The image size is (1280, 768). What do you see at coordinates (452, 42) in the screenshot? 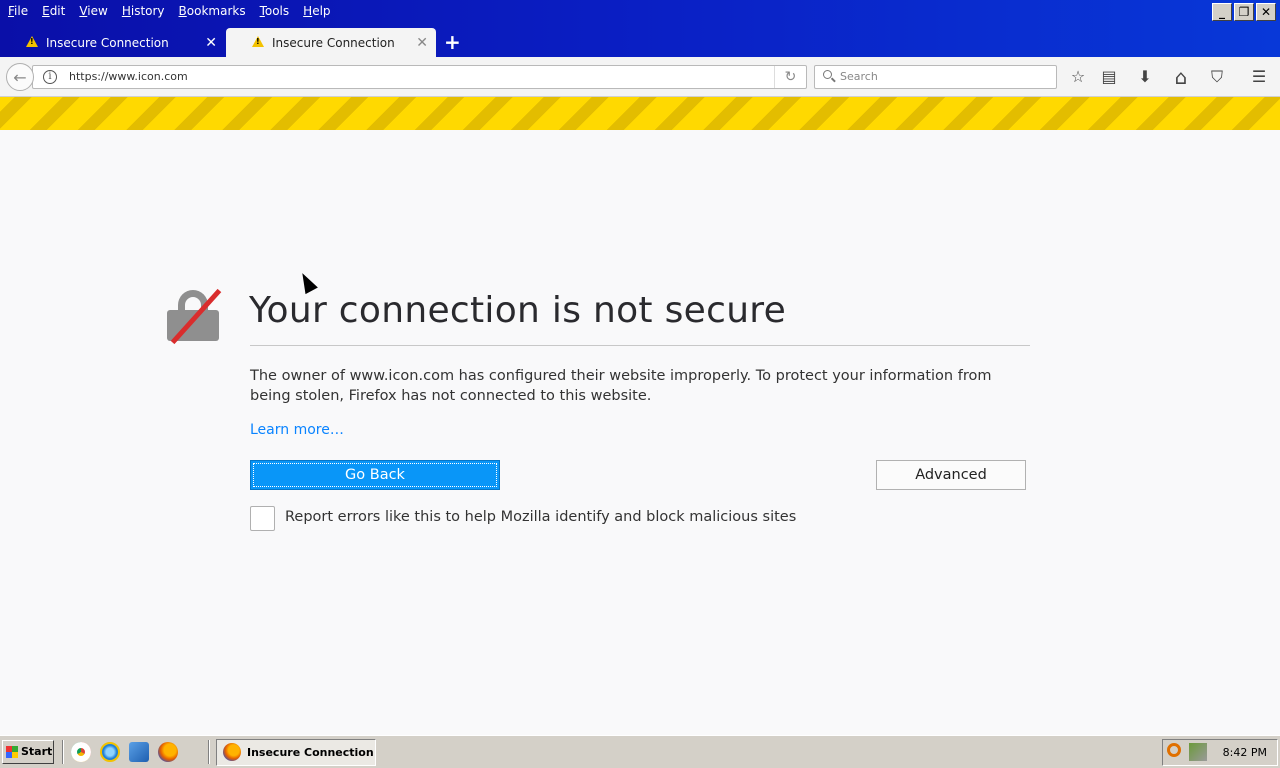
I see `new-tab-button: +` at bounding box center [452, 42].